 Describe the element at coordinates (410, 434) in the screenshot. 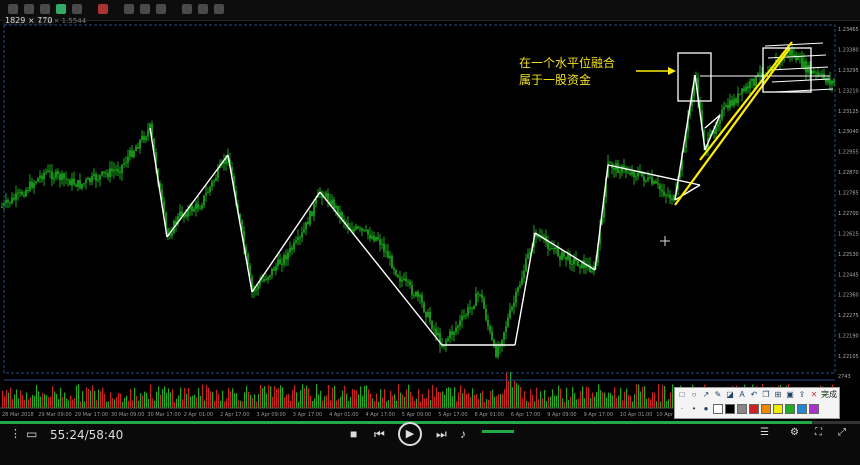

I see `play-button: ▶` at that location.